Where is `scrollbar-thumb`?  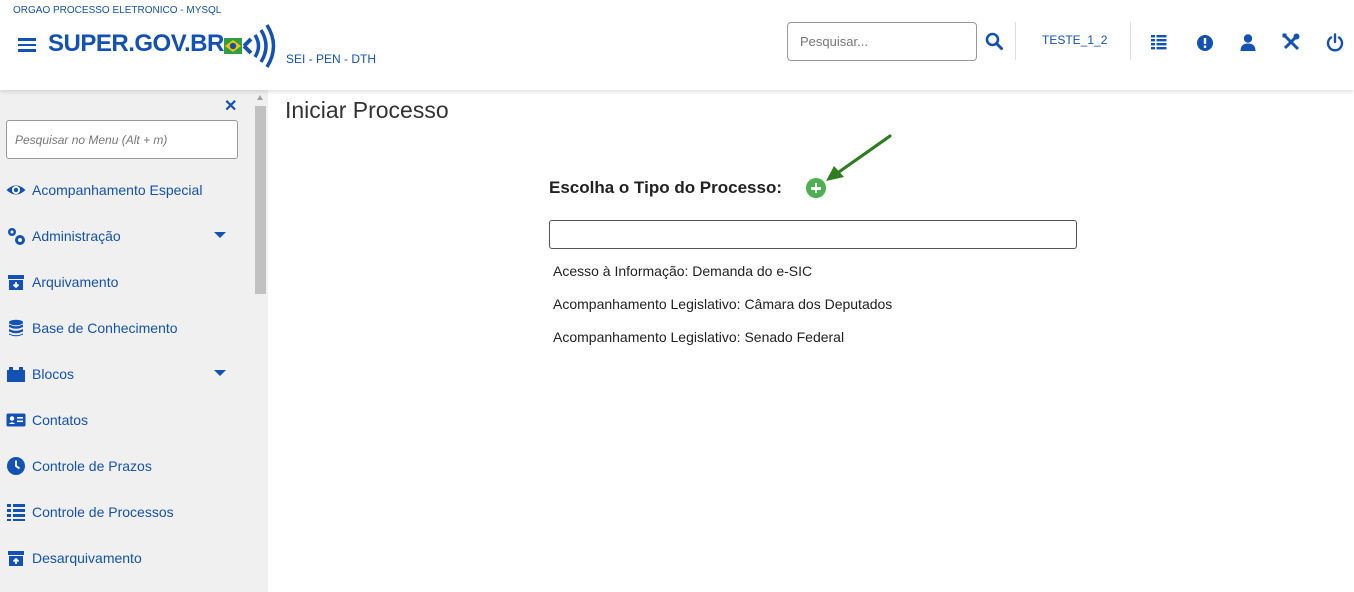
scrollbar-thumb is located at coordinates (260, 200).